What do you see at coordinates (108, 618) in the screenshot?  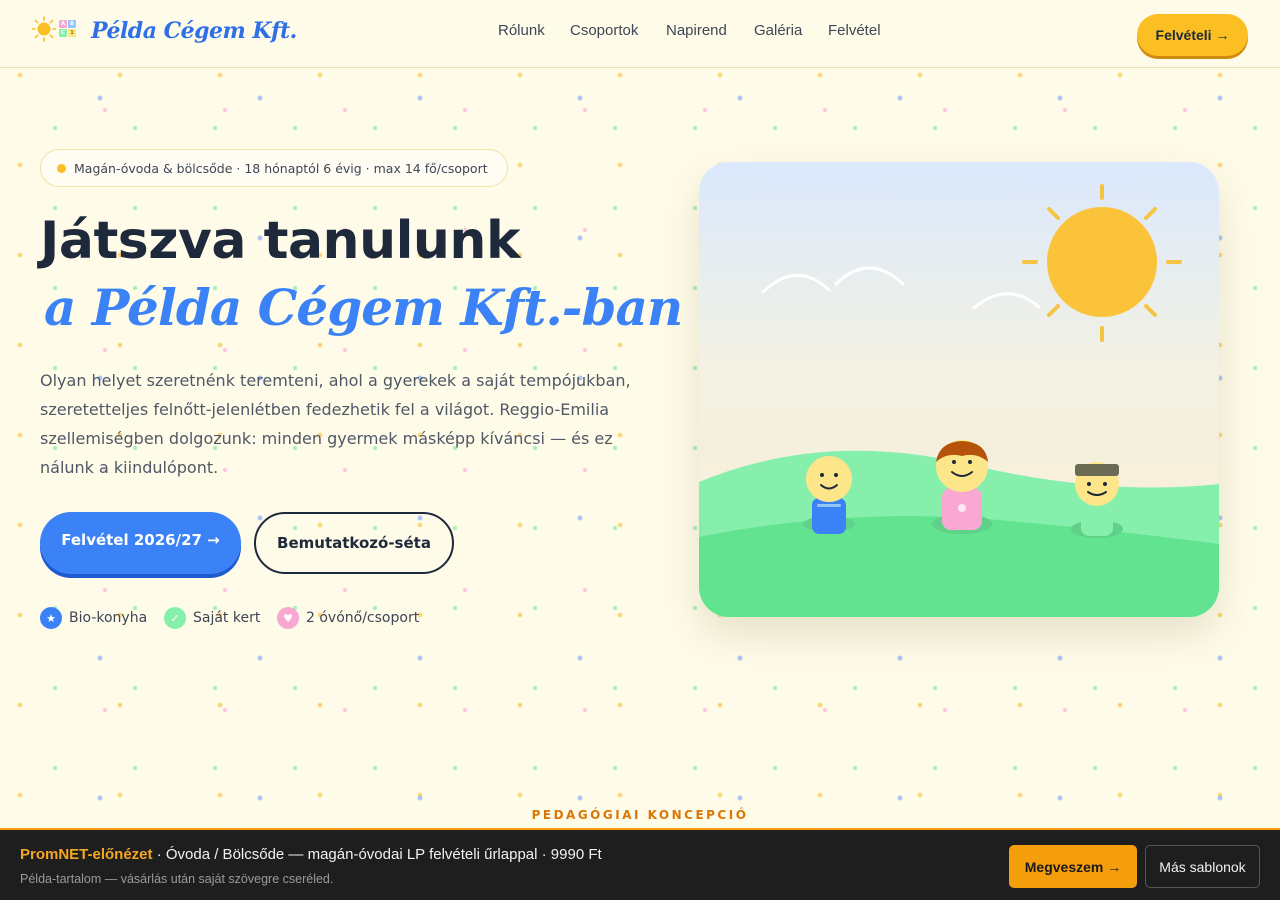 I see `feature-label: Bio-konyha` at bounding box center [108, 618].